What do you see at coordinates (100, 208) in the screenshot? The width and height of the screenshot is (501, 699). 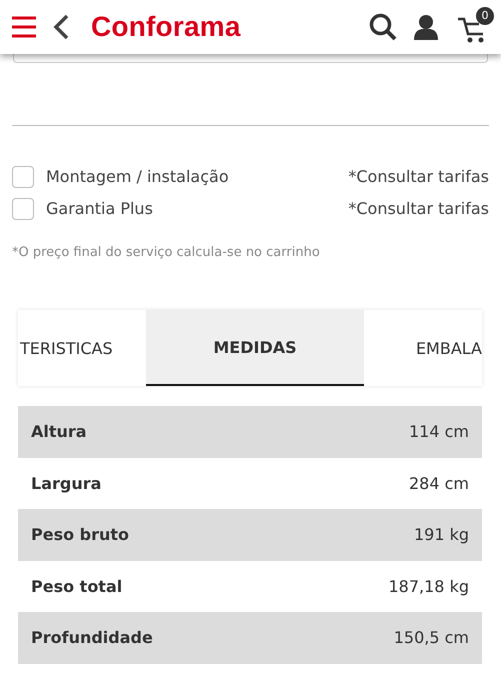 I see `service-label: Garantia Plus` at bounding box center [100, 208].